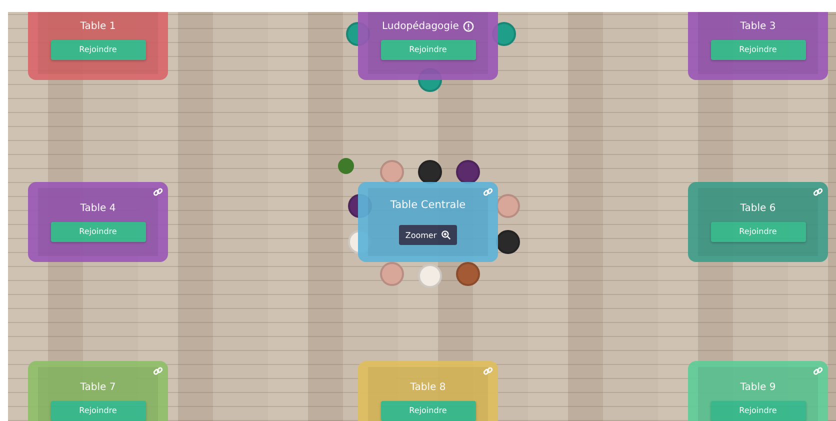 The height and width of the screenshot is (421, 836). Describe the element at coordinates (428, 387) in the screenshot. I see `table-title: Table 8` at that location.